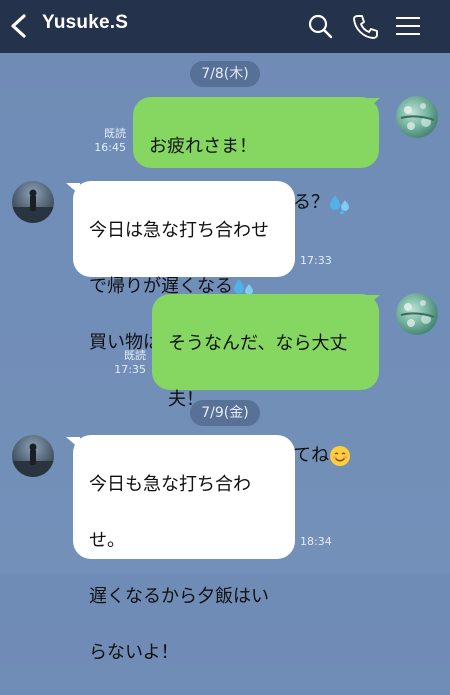  Describe the element at coordinates (203, 146) in the screenshot. I see `message-line: お疲れさま！` at that location.